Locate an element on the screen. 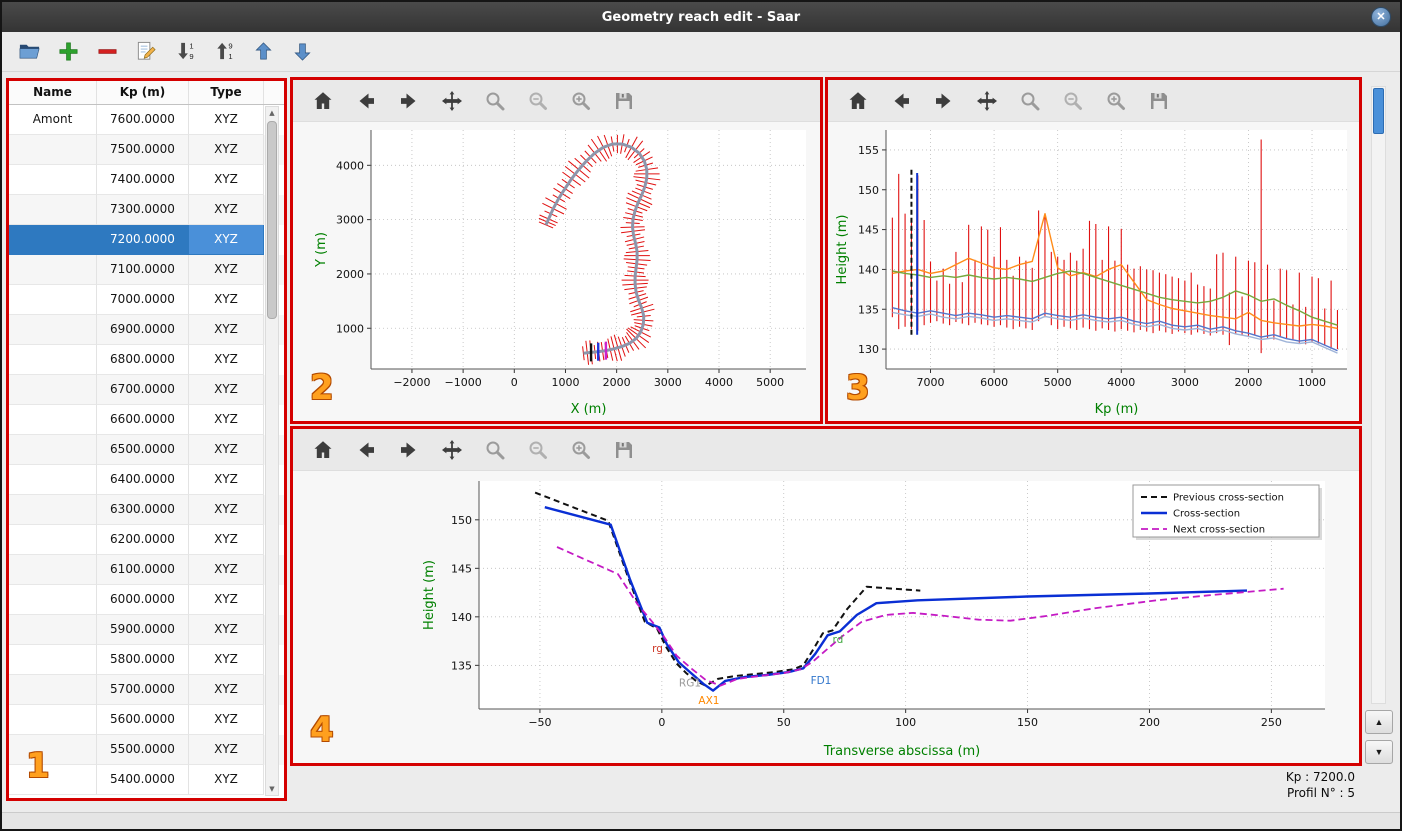 The width and height of the screenshot is (1402, 831). cell-kp: 7200.0000 is located at coordinates (143, 240).